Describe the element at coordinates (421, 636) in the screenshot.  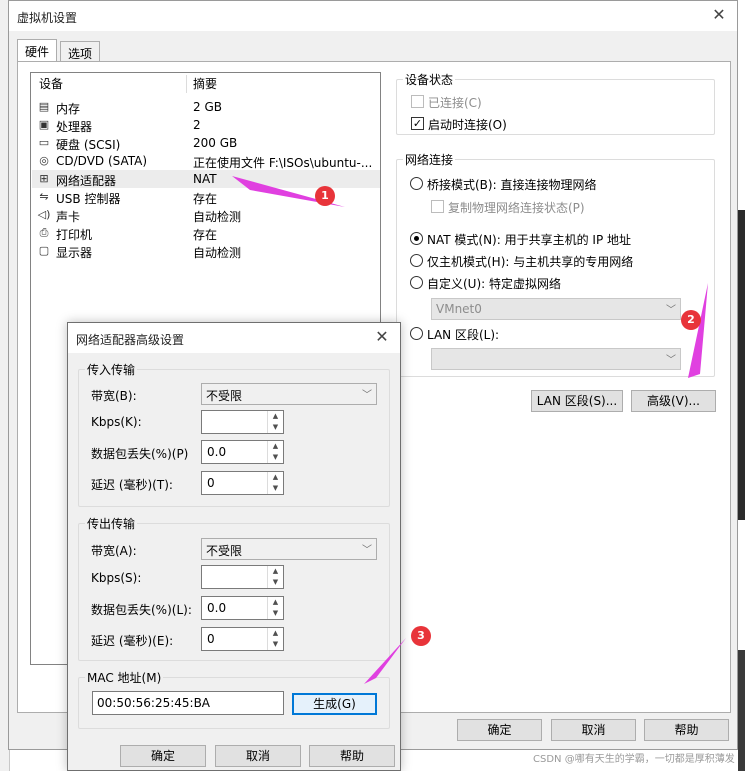
I see `annotation-badge-3: 3` at that location.